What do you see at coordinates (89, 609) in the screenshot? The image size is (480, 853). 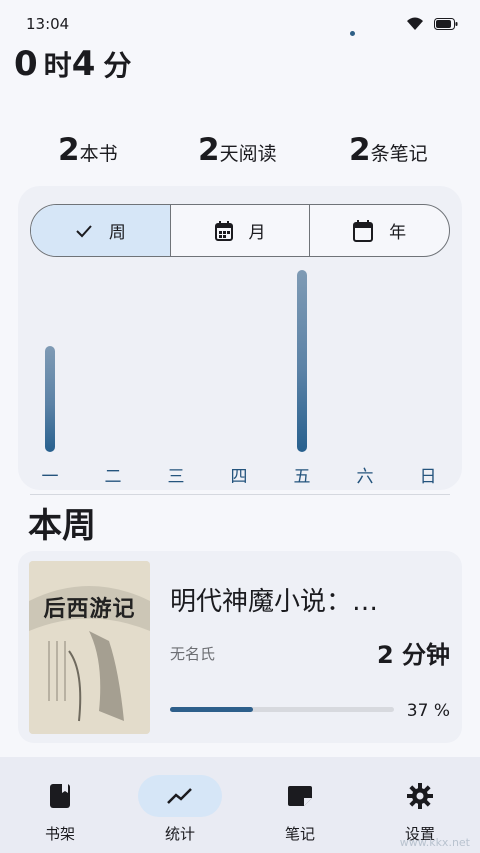 I see `book-cover-title: 后西游记` at bounding box center [89, 609].